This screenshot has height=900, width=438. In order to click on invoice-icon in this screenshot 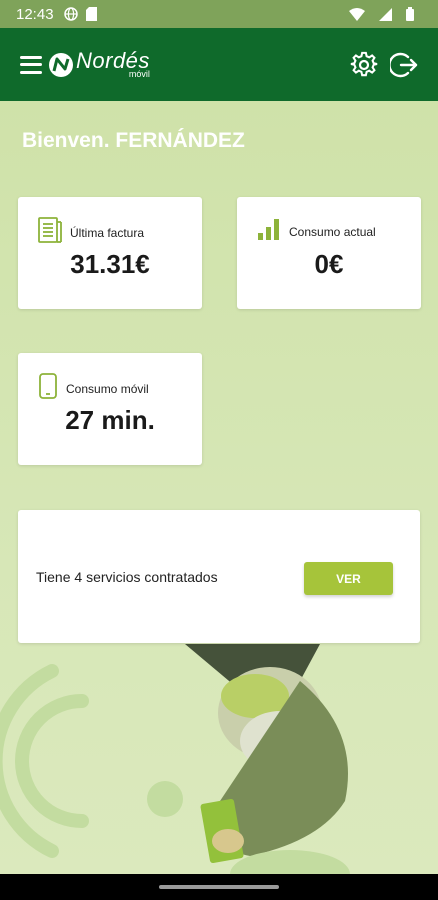, I will do `click(50, 232)`.